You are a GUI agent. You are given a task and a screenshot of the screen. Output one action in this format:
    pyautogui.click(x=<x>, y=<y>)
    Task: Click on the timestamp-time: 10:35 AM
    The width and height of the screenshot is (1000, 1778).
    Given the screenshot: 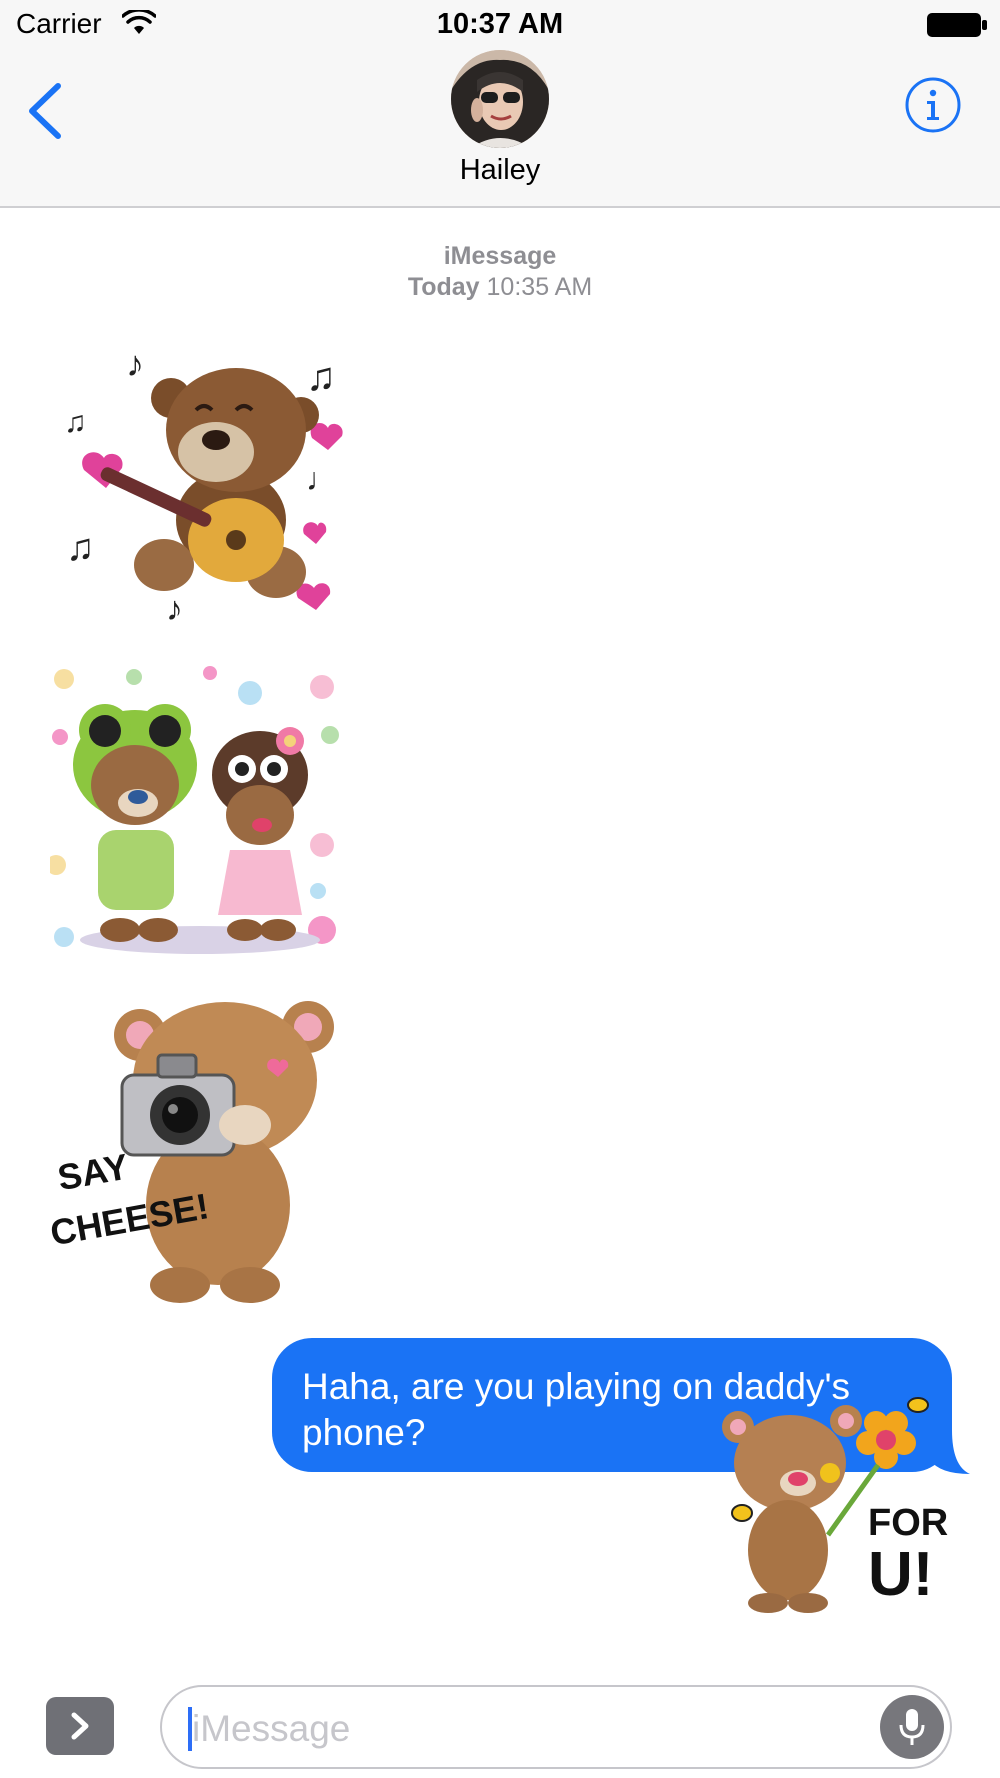 What is the action you would take?
    pyautogui.click(x=539, y=287)
    